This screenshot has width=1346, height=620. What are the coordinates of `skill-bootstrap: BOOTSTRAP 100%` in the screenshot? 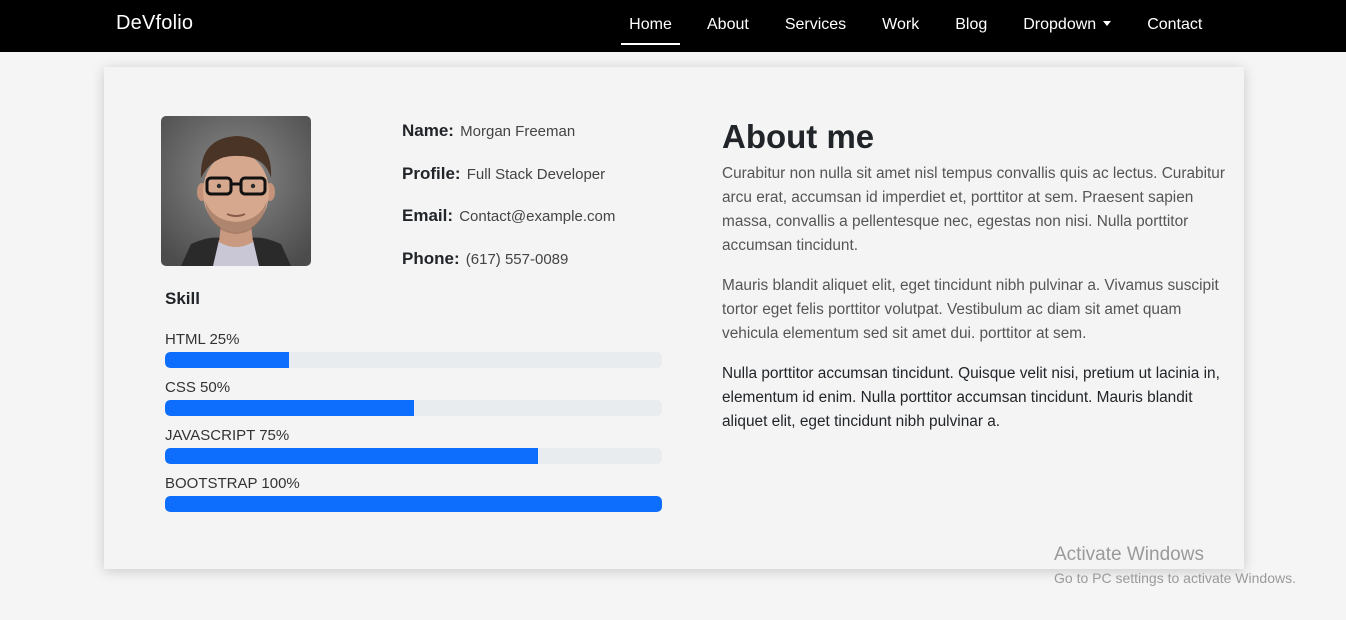 It's located at (413, 499).